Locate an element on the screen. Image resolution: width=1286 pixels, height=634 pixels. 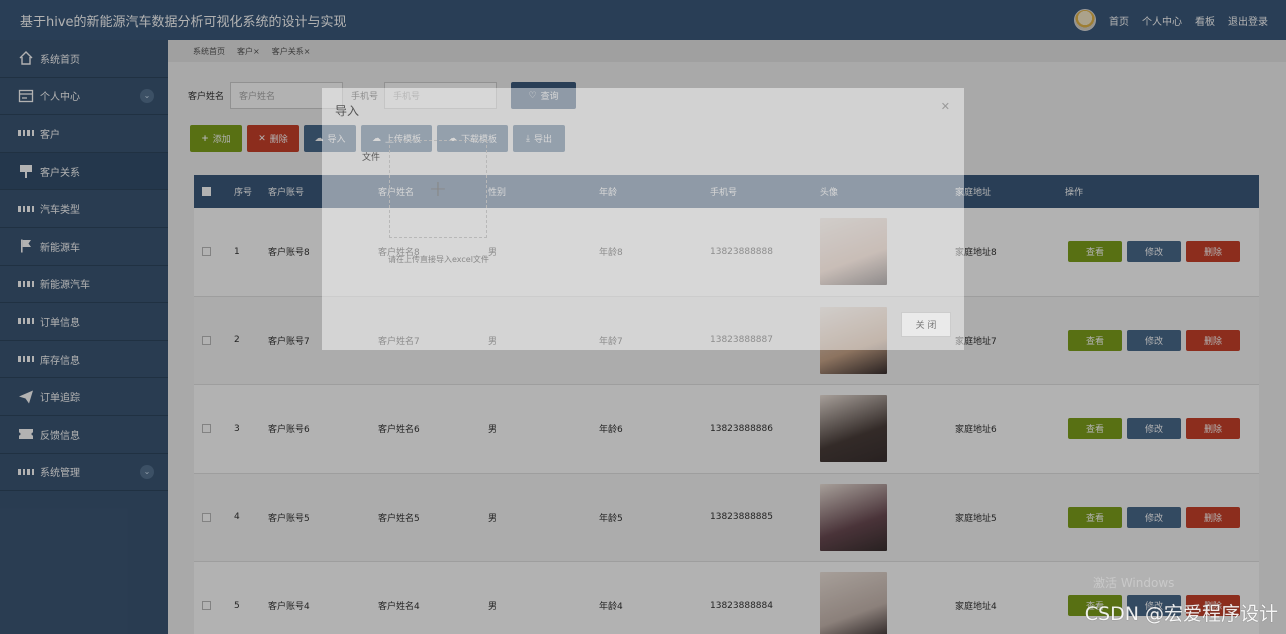
file-upload-area: + is located at coordinates (438, 189).